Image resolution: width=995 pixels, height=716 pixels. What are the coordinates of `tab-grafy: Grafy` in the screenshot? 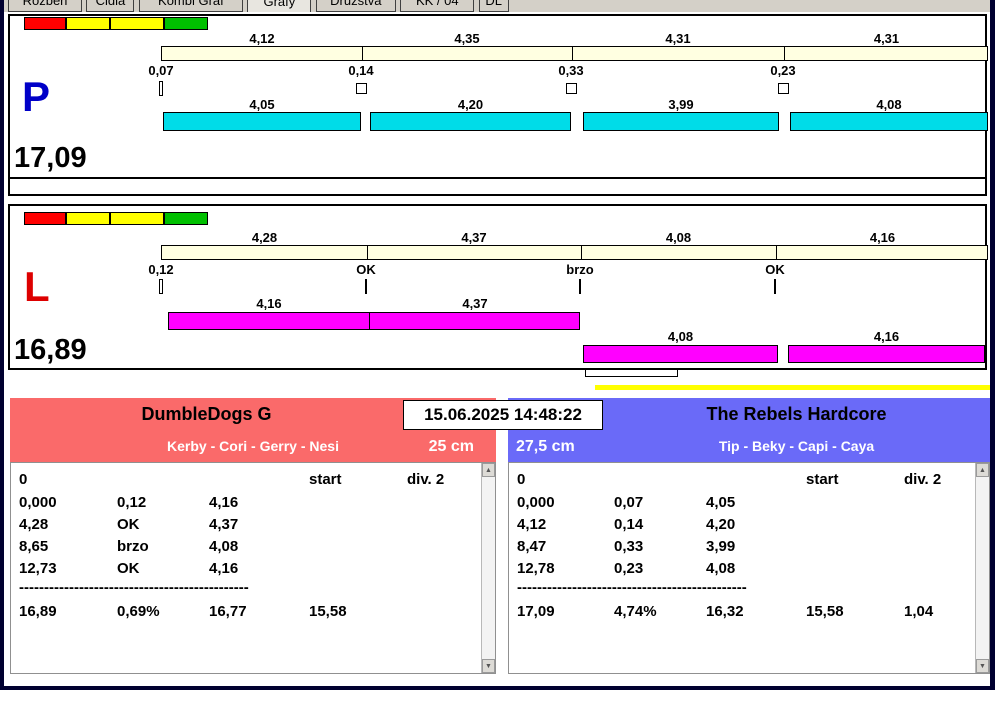 It's located at (279, 6).